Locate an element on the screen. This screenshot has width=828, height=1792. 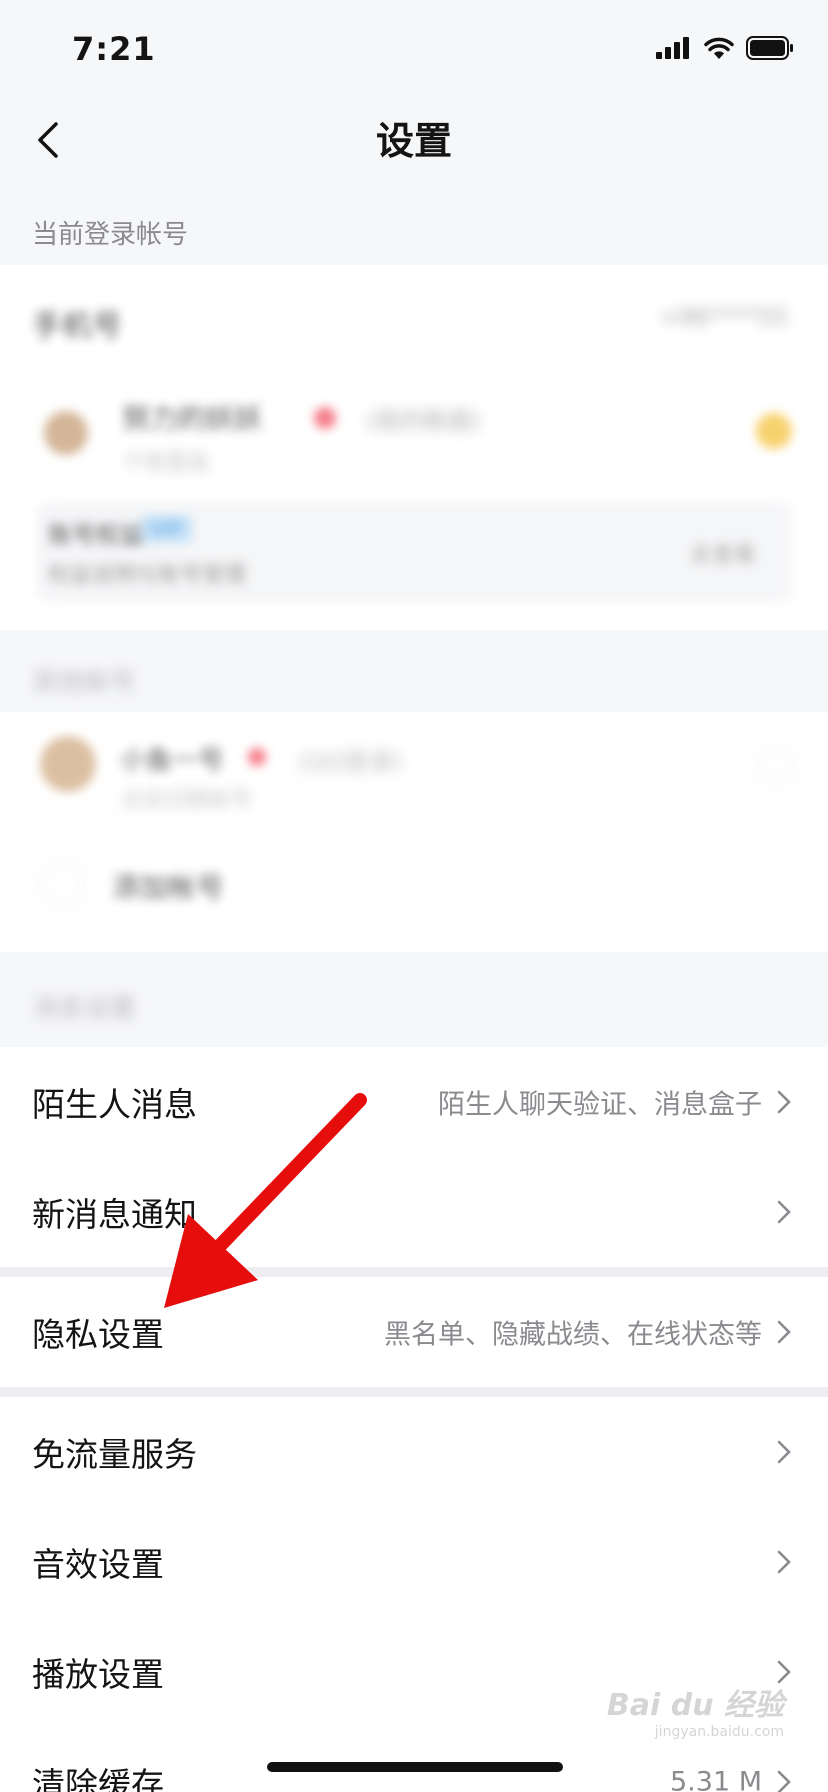
page-title: 设置 is located at coordinates (413, 141).